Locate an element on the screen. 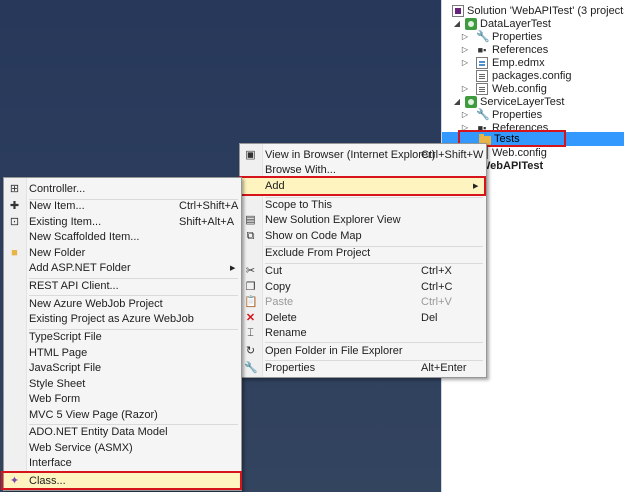 This screenshot has height=492, width=624. menu-item-paste: 📋 Paste Ctrl+V is located at coordinates (363, 302).